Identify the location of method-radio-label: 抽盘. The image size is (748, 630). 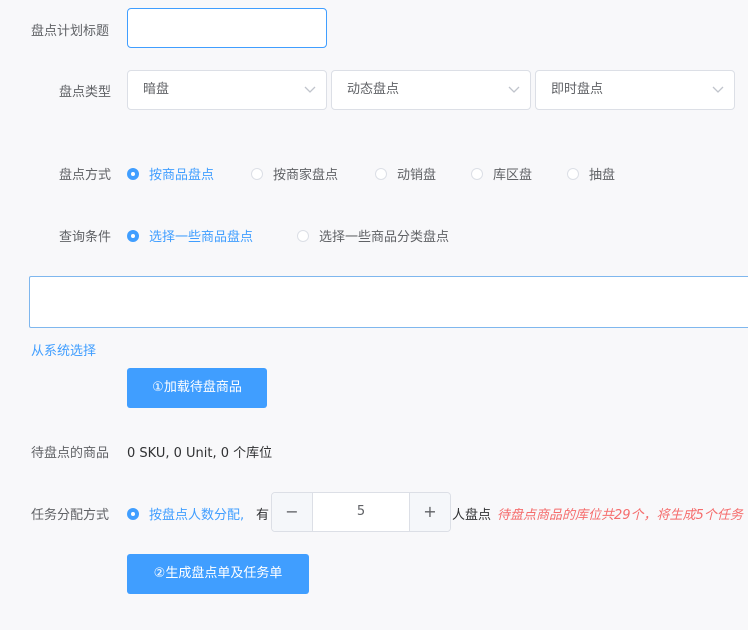
(602, 175).